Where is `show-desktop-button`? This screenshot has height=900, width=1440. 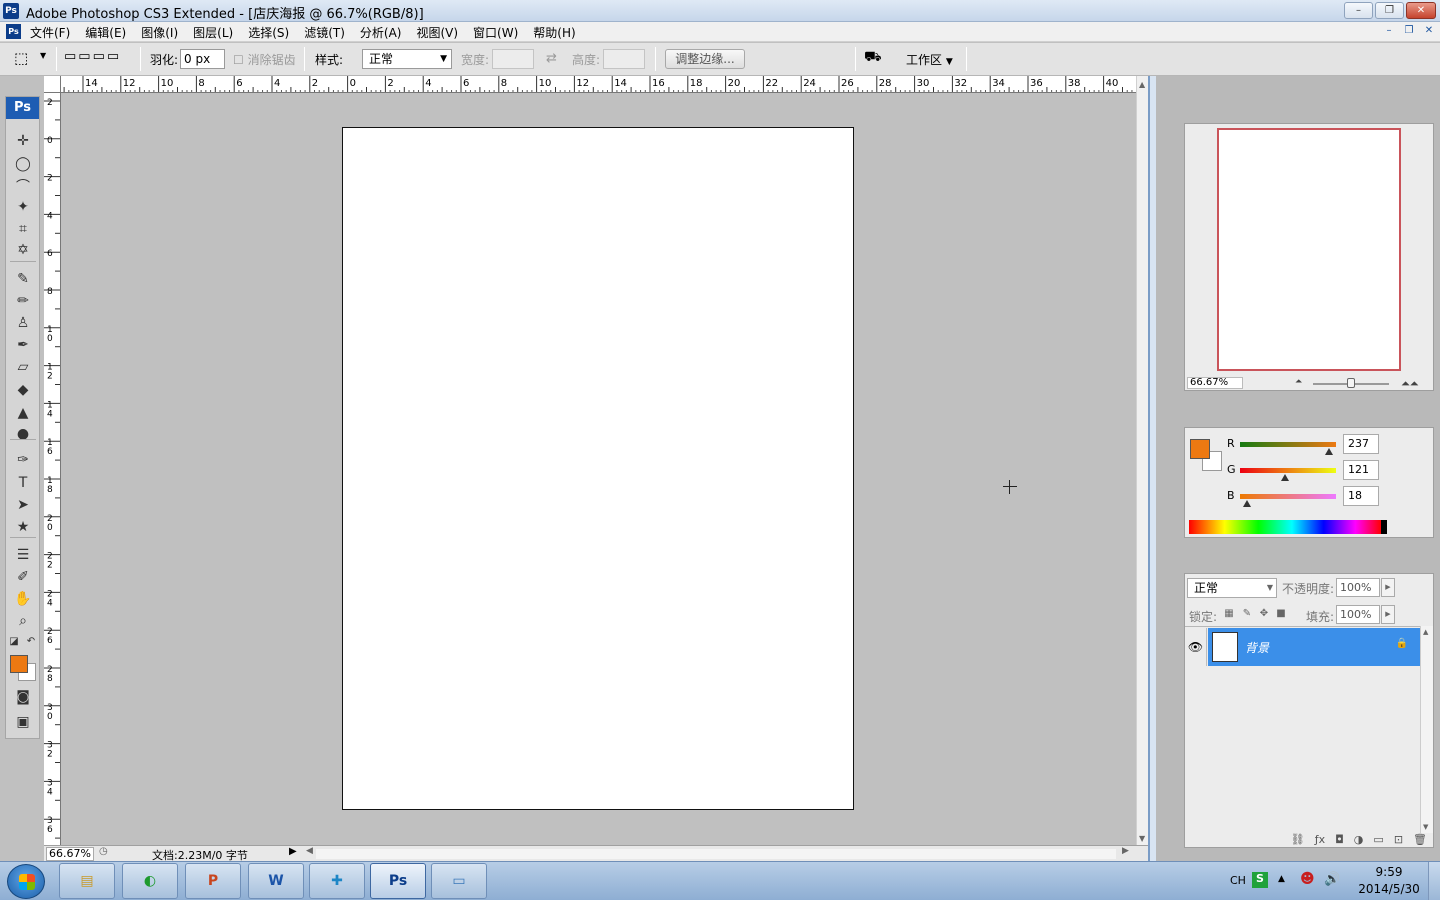
show-desktop-button is located at coordinates (1434, 881).